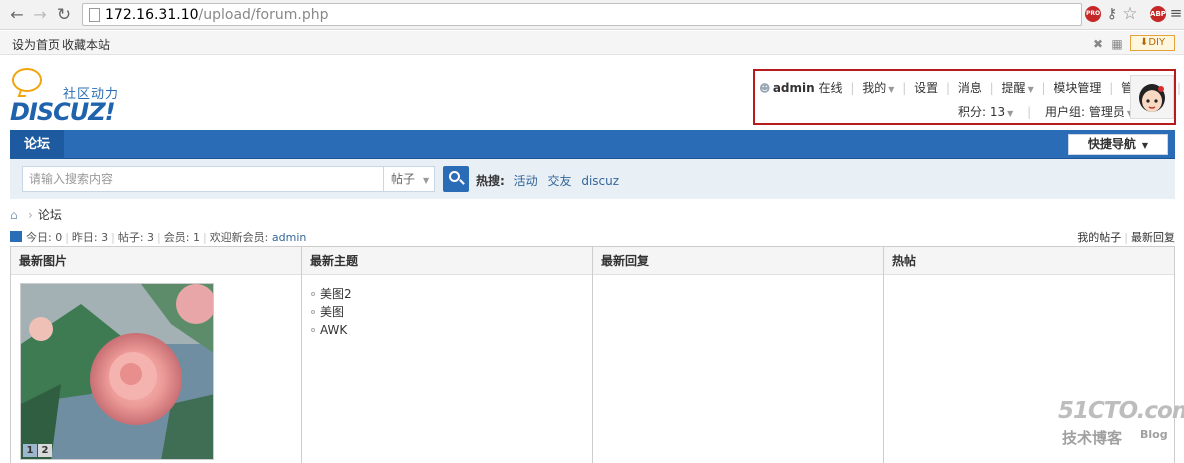 Image resolution: width=1184 pixels, height=463 pixels. I want to click on logo-bubble-icon, so click(27, 80).